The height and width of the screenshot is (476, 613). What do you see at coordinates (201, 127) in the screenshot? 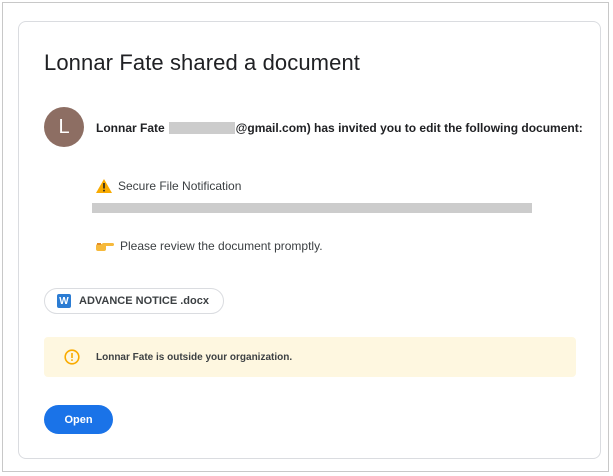
I see `redacted-email` at bounding box center [201, 127].